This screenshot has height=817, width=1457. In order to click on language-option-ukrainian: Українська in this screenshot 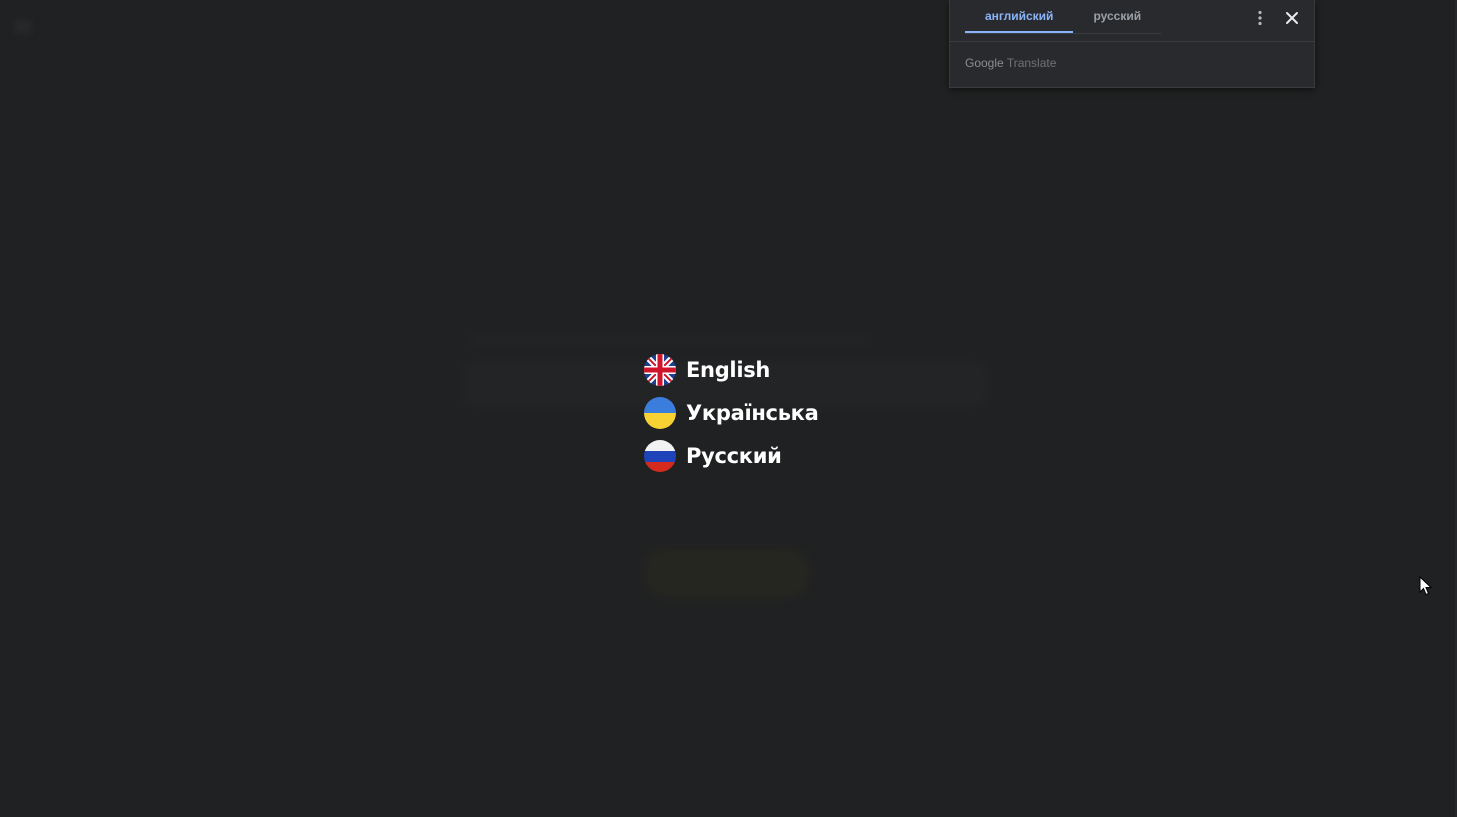, I will do `click(744, 413)`.